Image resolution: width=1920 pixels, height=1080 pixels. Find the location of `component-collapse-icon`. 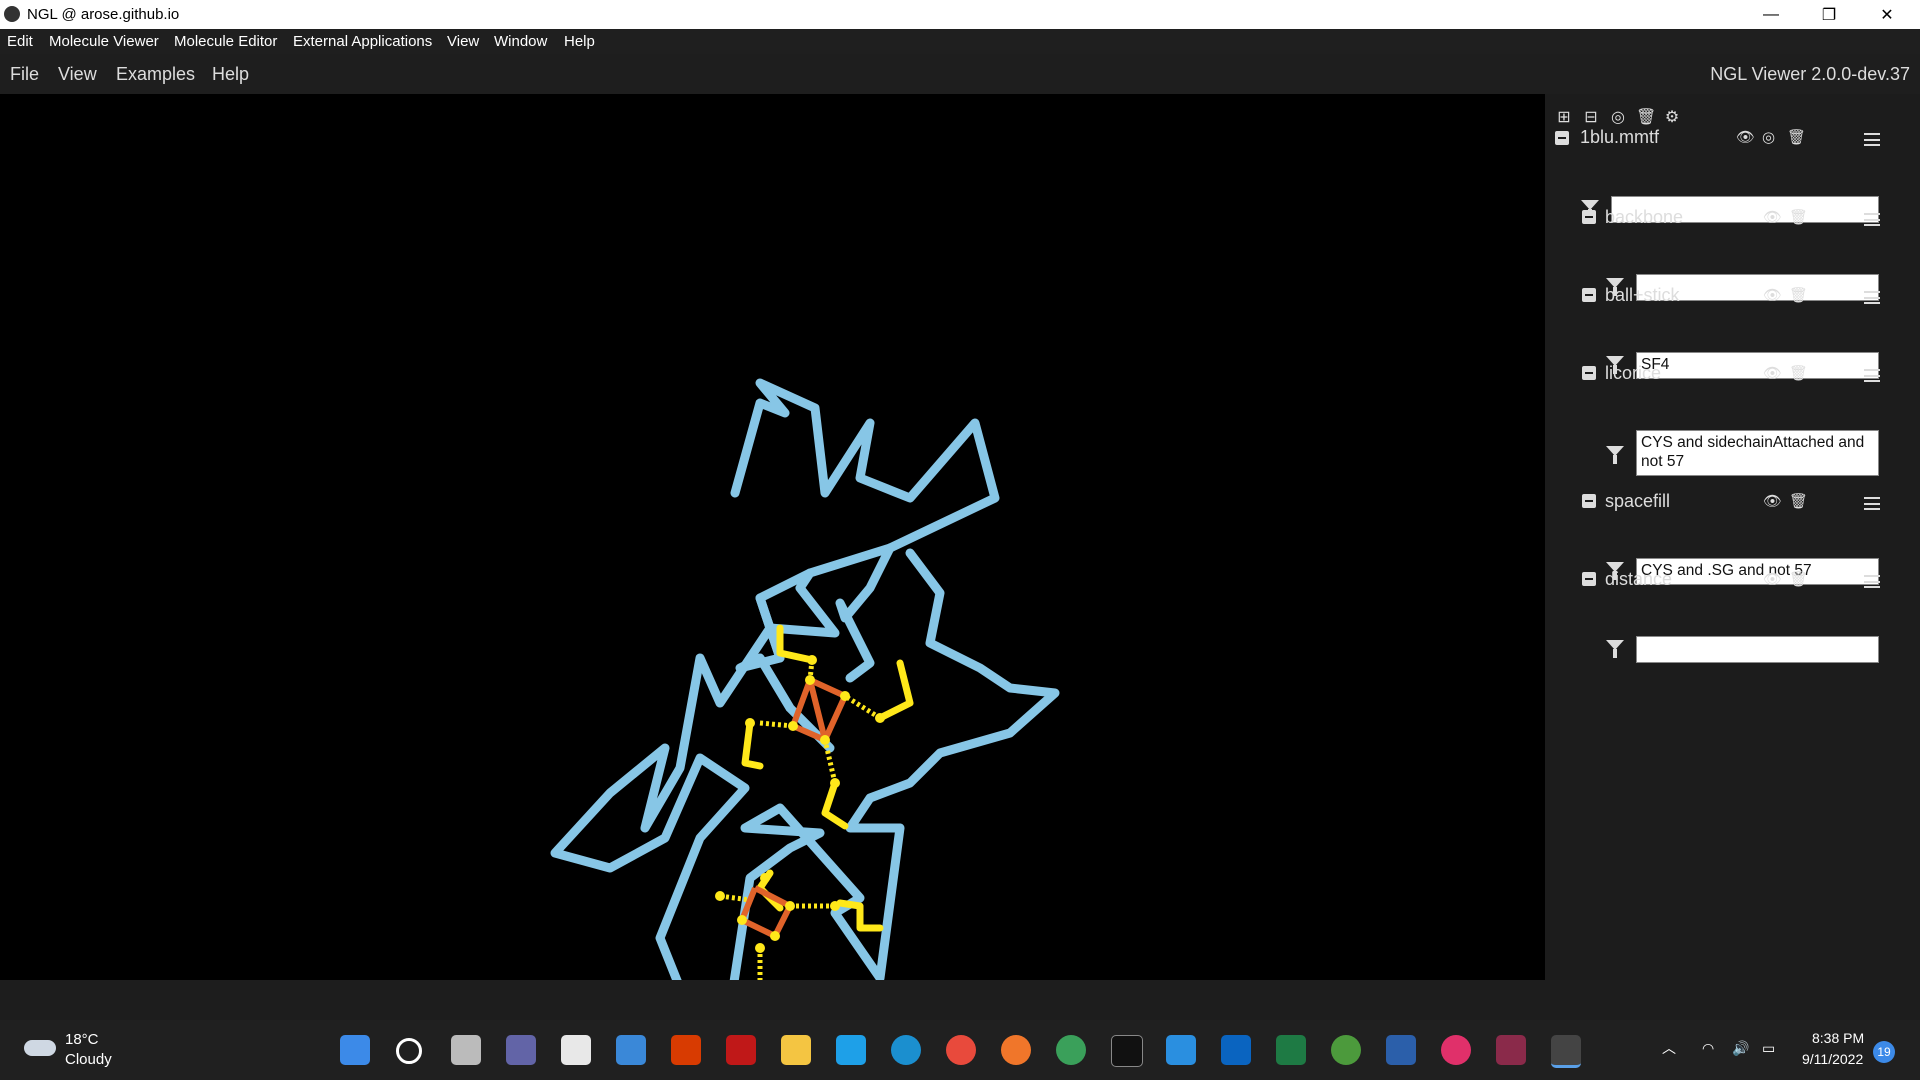

component-collapse-icon is located at coordinates (1562, 138).